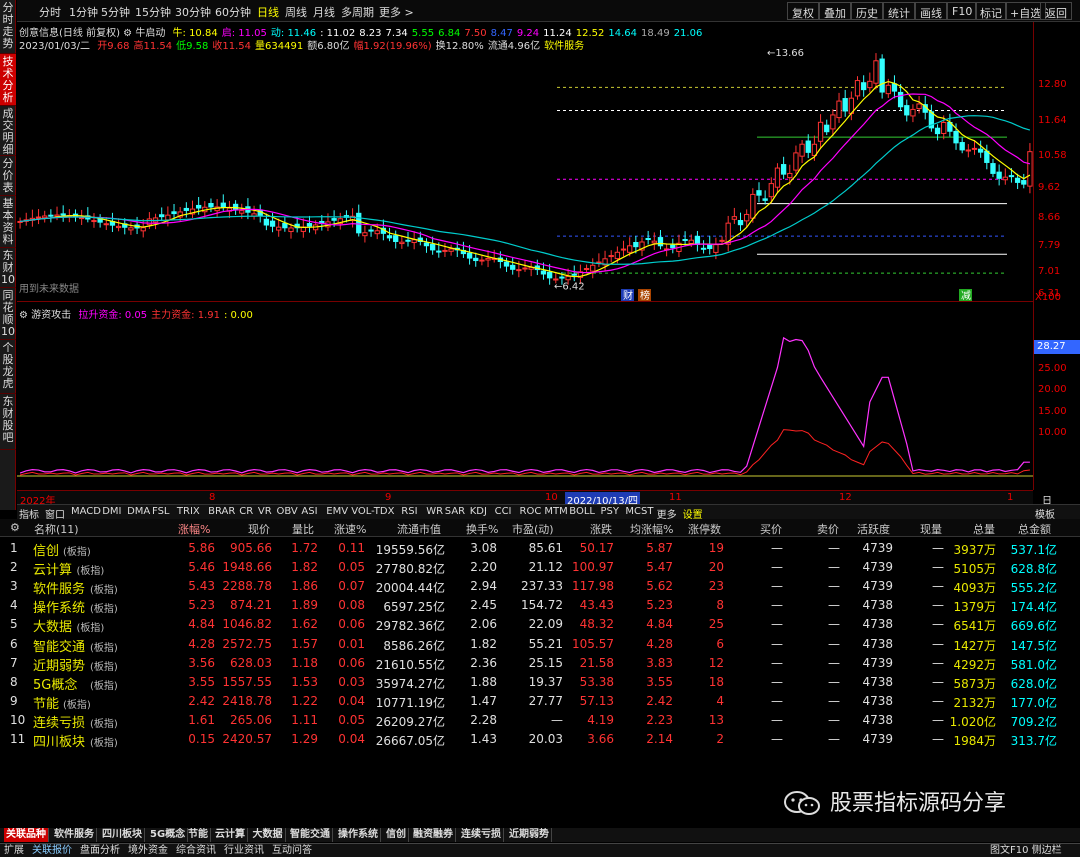  I want to click on sector-tab-2: 软件服务, so click(74, 835).